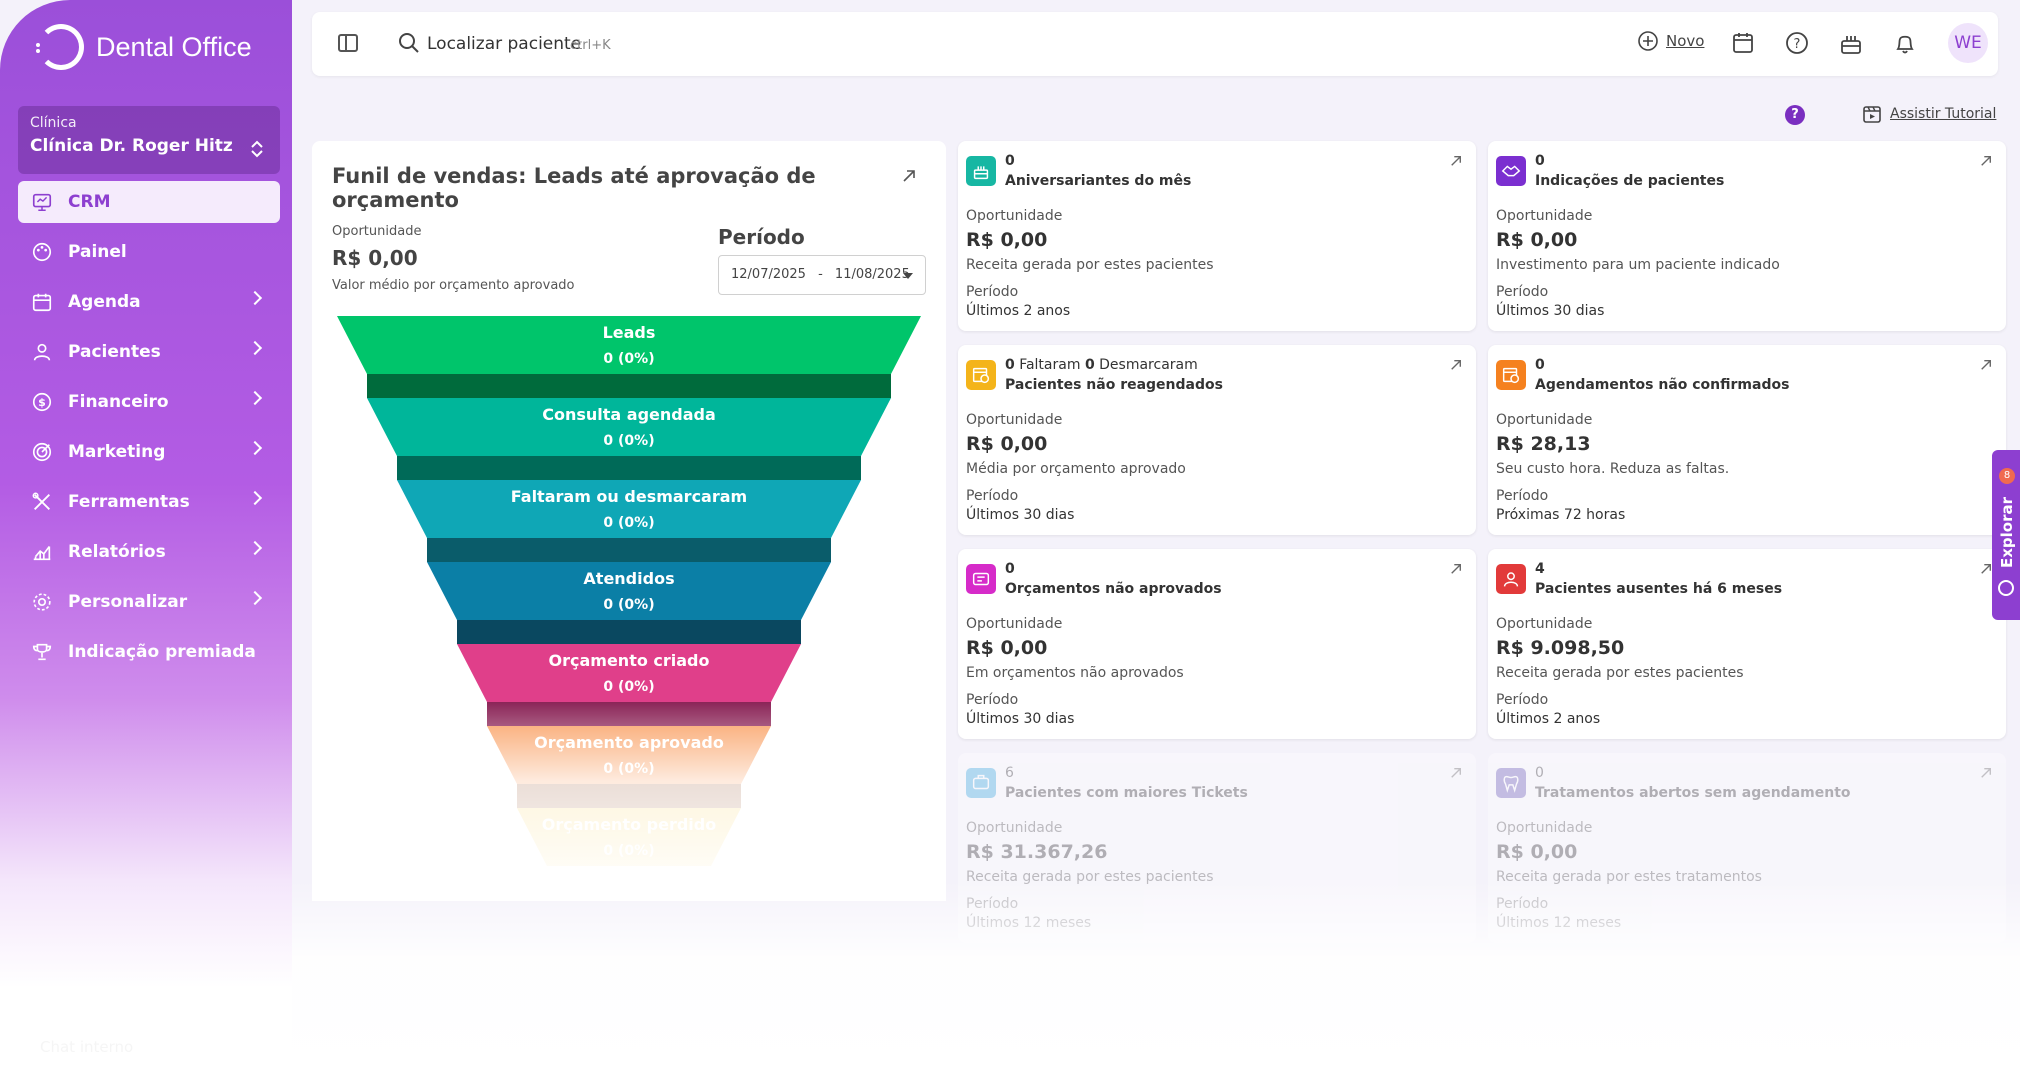 Image resolution: width=2020 pixels, height=1074 pixels. What do you see at coordinates (822, 275) in the screenshot?
I see `period-date-range-select: 12/07/2025 - 11/08/2025` at bounding box center [822, 275].